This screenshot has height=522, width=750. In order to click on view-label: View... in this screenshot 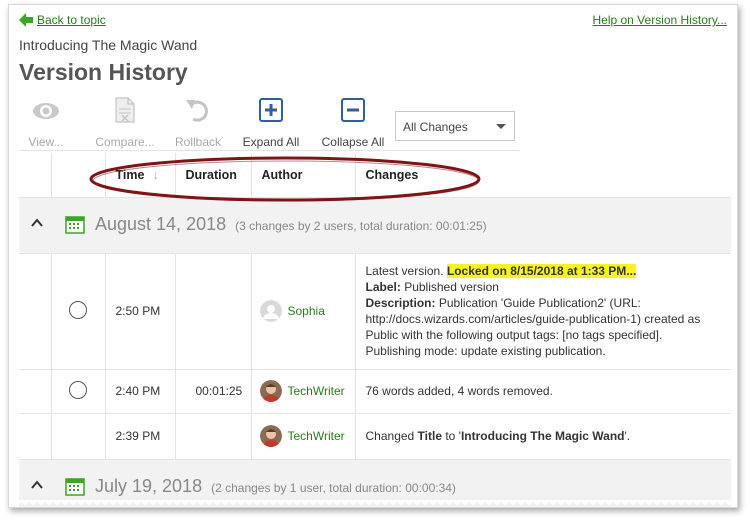, I will do `click(46, 142)`.